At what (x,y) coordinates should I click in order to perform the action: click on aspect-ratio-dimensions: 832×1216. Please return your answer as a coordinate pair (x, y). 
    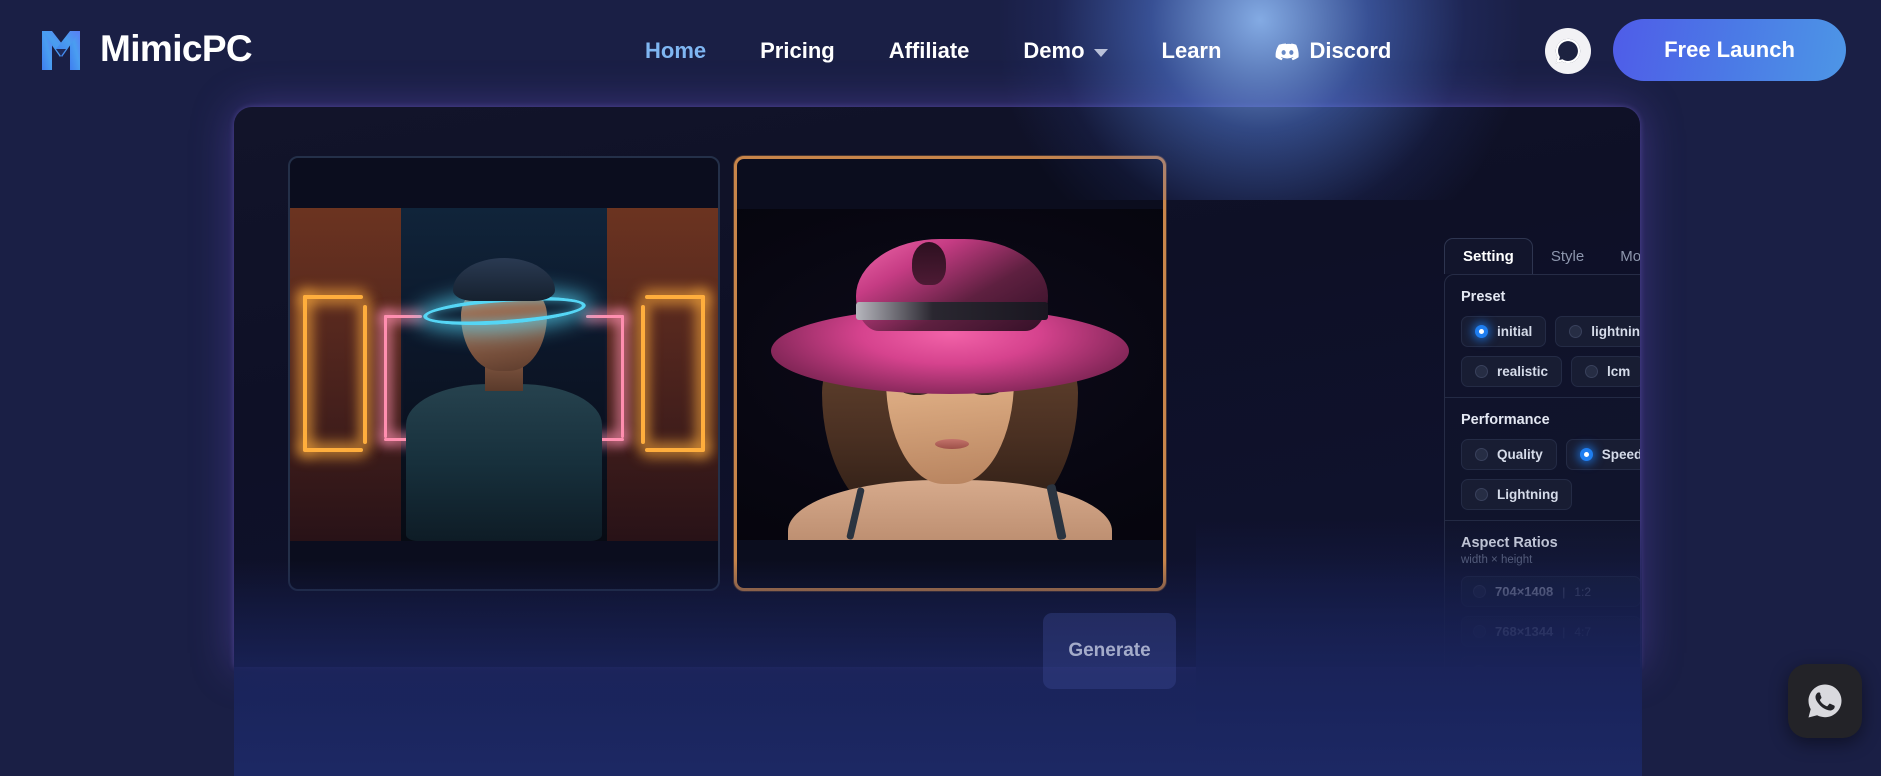
    Looking at the image, I should click on (1524, 665).